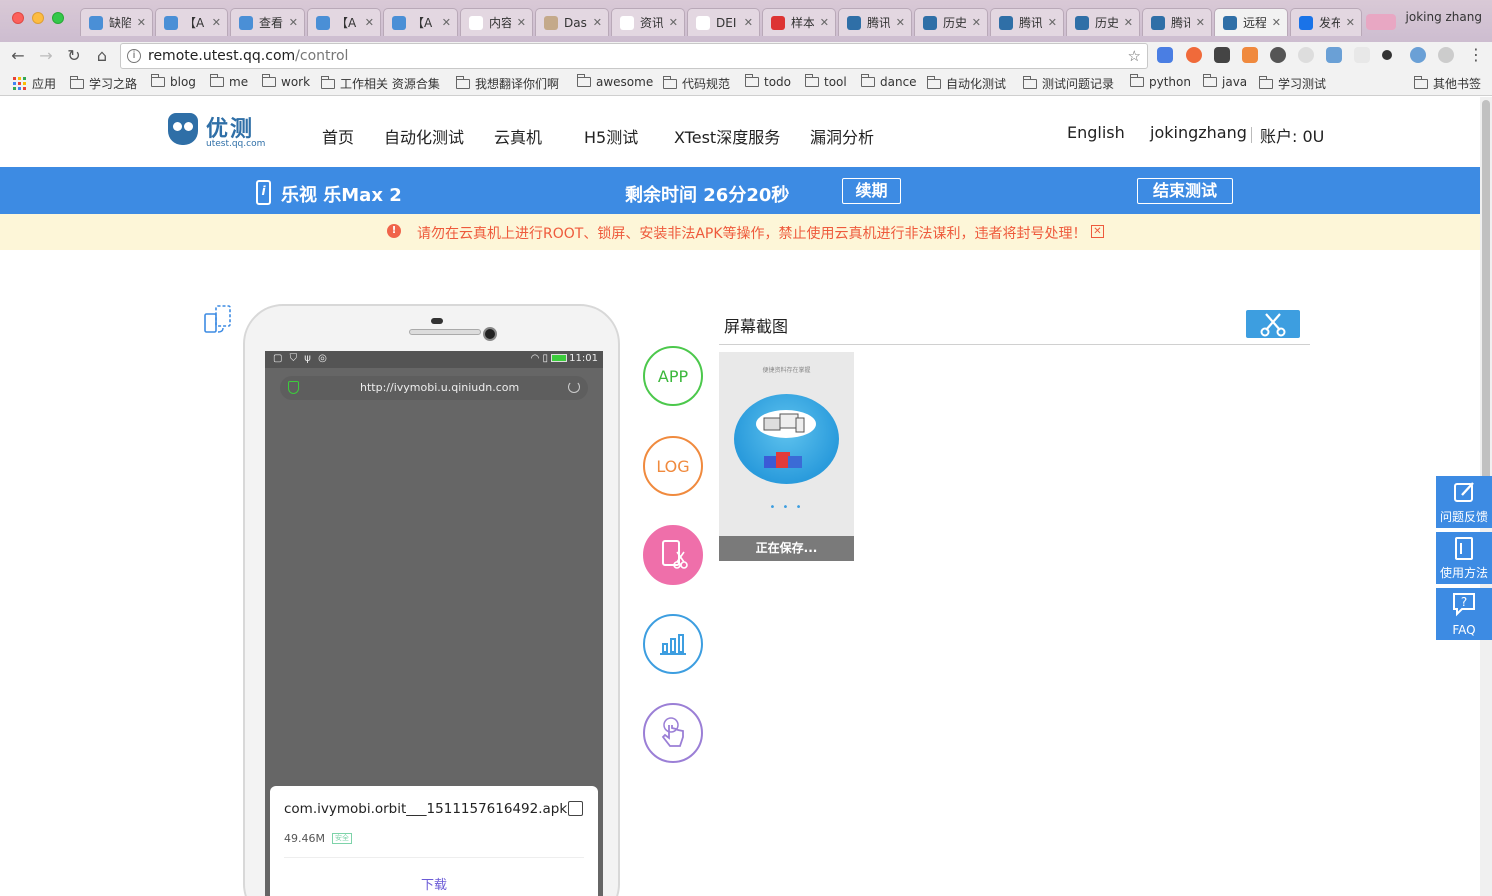  What do you see at coordinates (173, 81) in the screenshot?
I see `bookmark-folder: blog` at bounding box center [173, 81].